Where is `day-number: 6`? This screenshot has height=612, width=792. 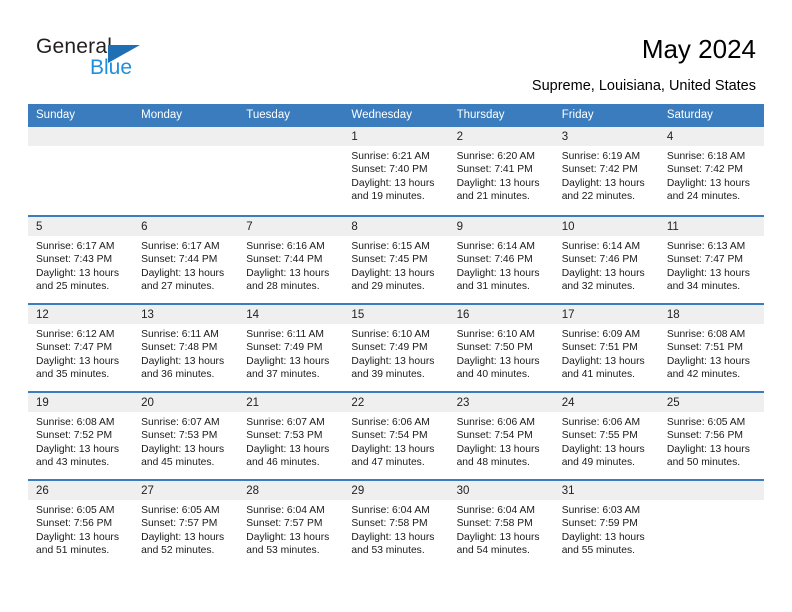 day-number: 6 is located at coordinates (186, 226).